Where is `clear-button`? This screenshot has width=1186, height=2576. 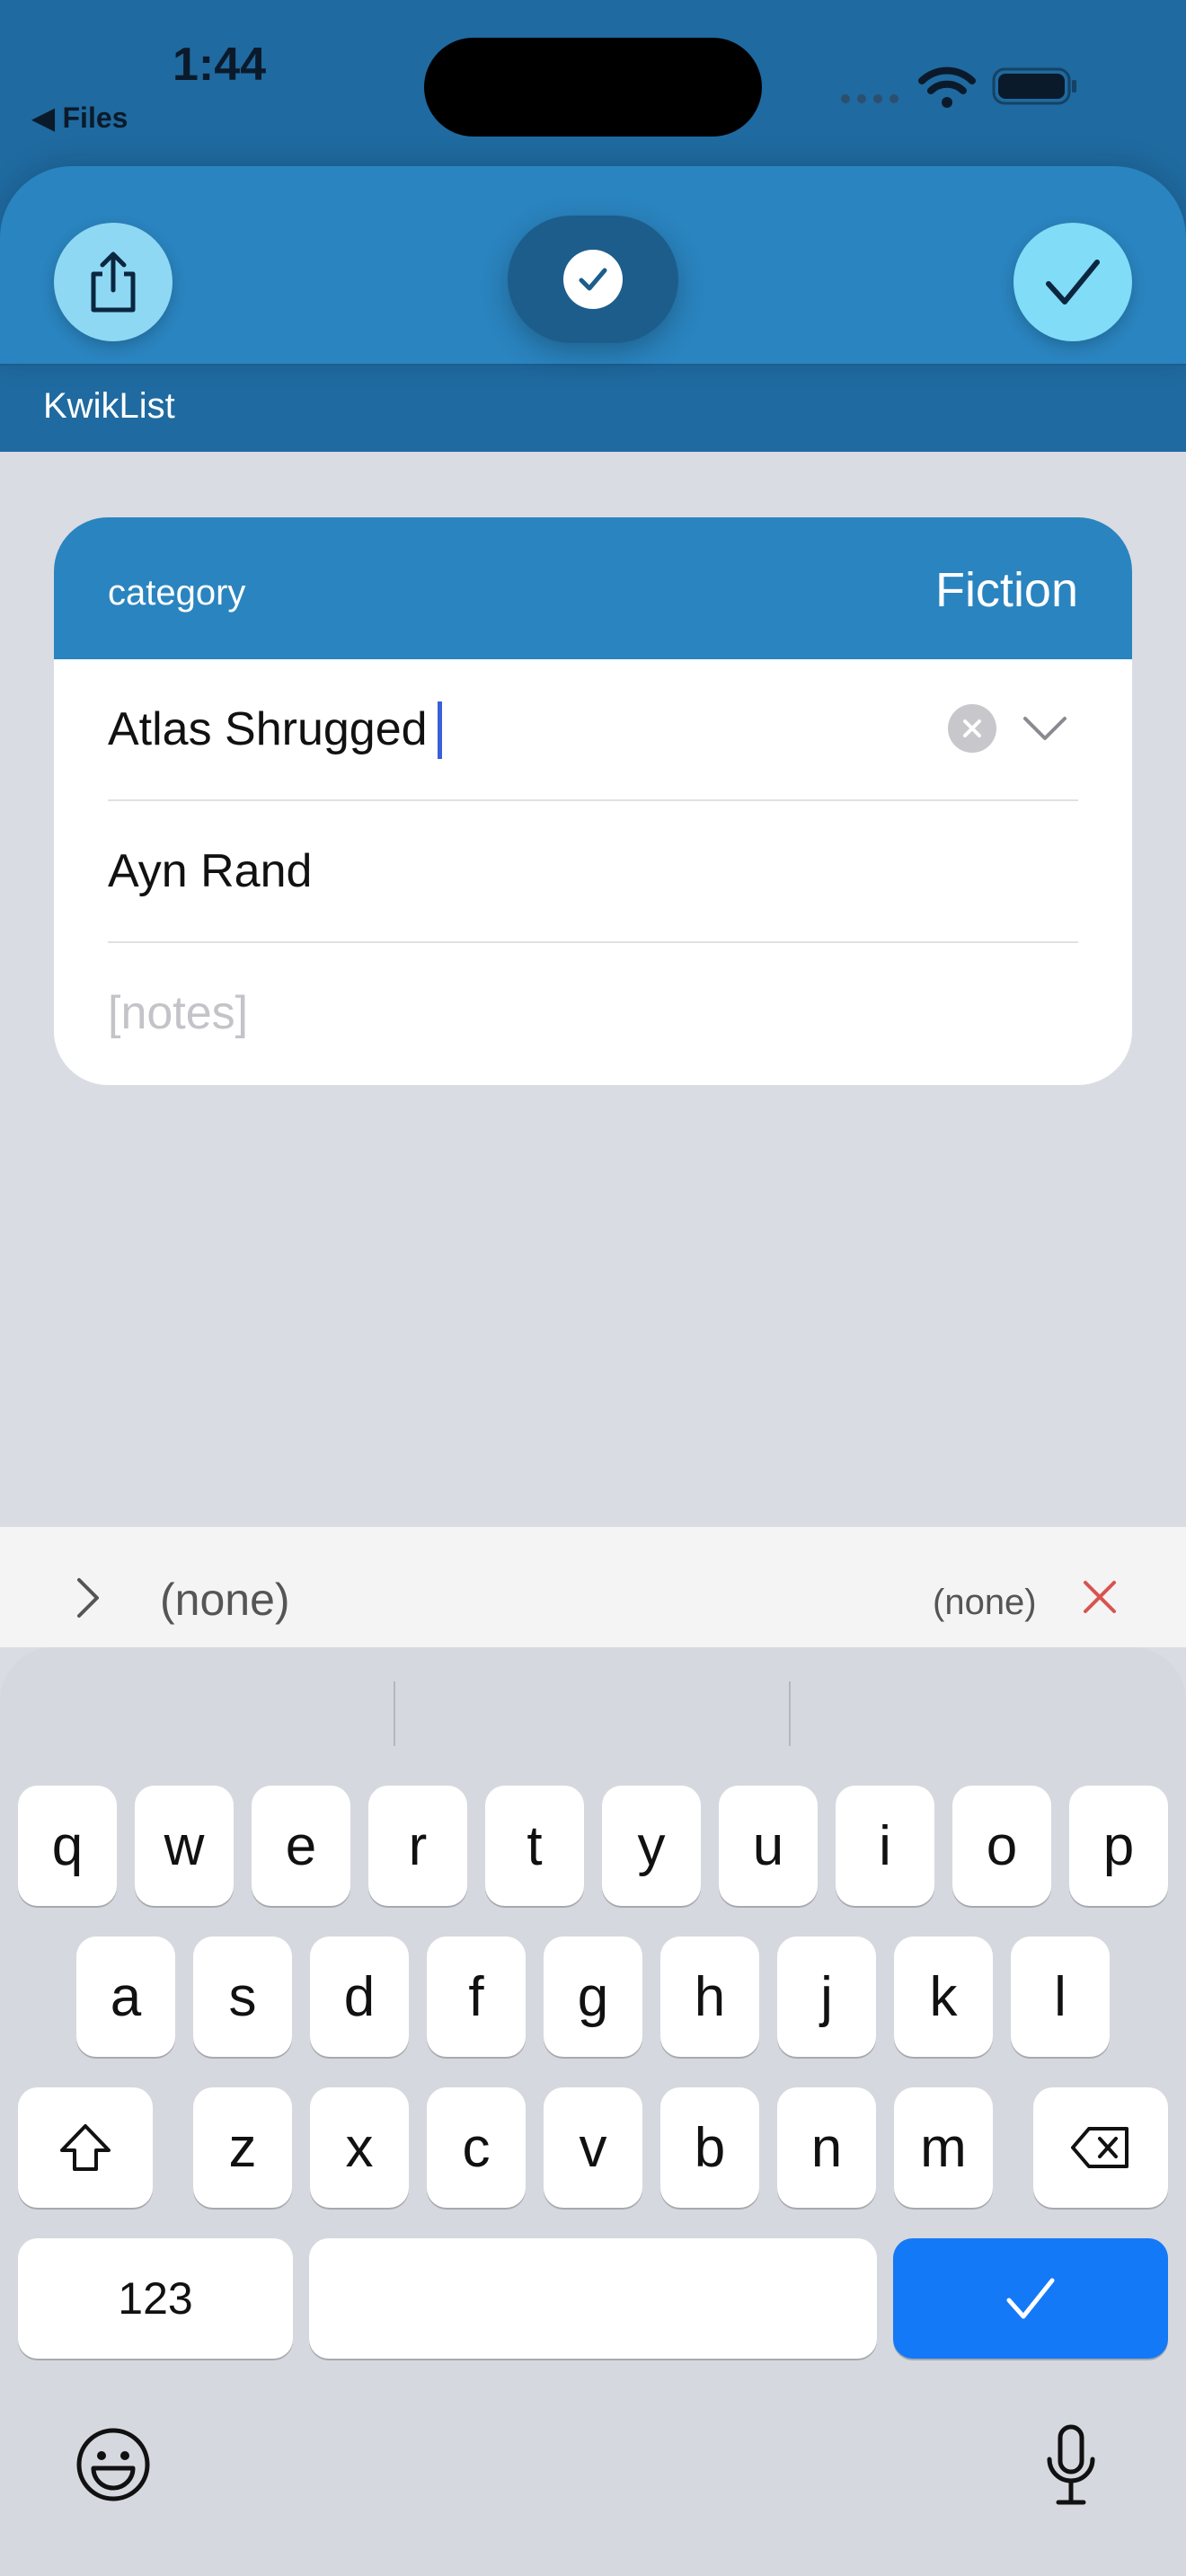
clear-button is located at coordinates (972, 728).